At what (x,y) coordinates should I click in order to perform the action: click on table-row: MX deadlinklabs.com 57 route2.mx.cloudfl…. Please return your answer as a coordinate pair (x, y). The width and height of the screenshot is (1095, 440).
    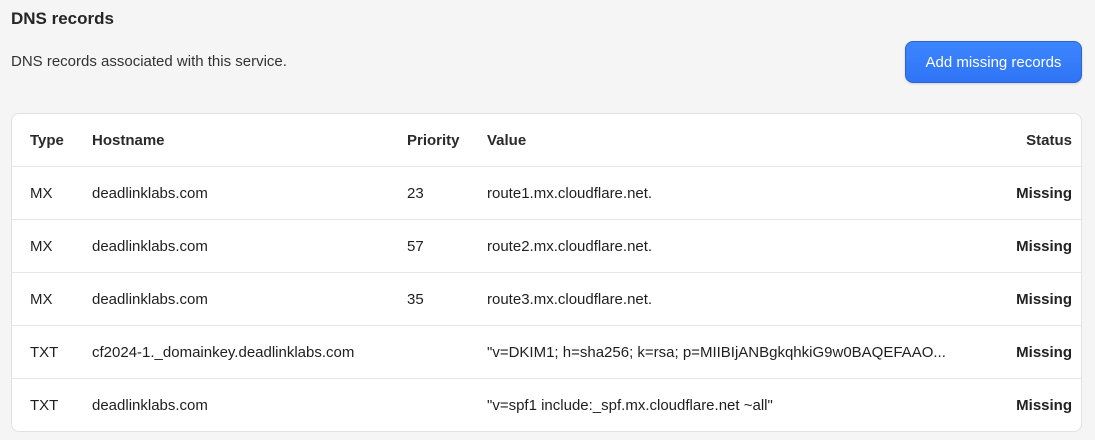
    Looking at the image, I should click on (546, 246).